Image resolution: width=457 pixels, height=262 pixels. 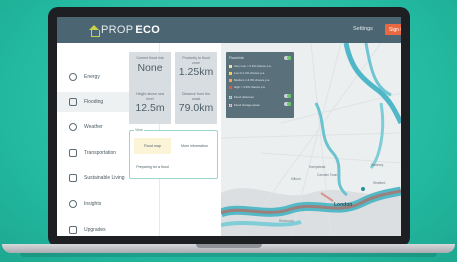 I want to click on sidebar-item-label: Sustainable Living, so click(x=104, y=178).